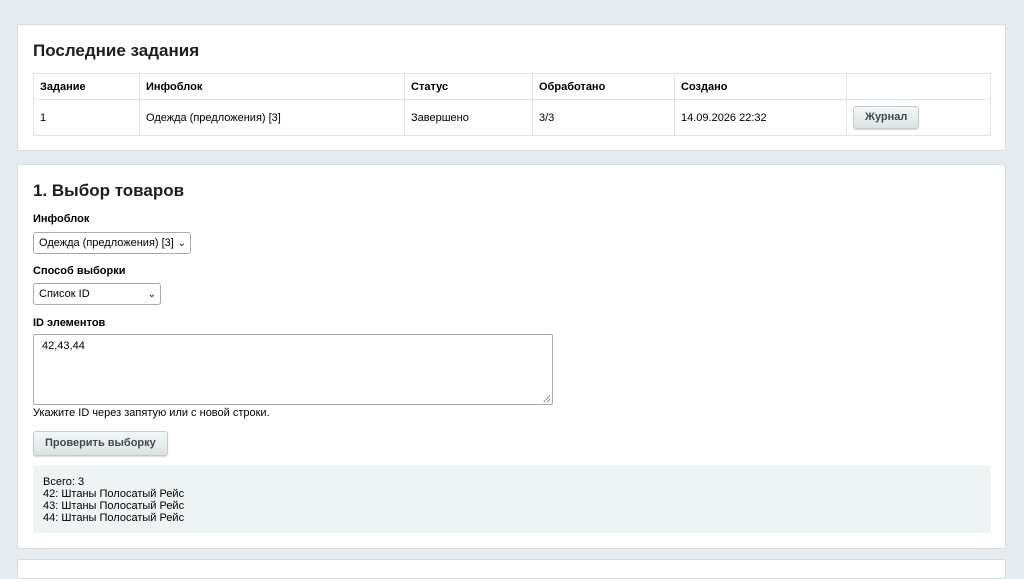  Describe the element at coordinates (886, 117) in the screenshot. I see `journal-button: Журнал` at that location.